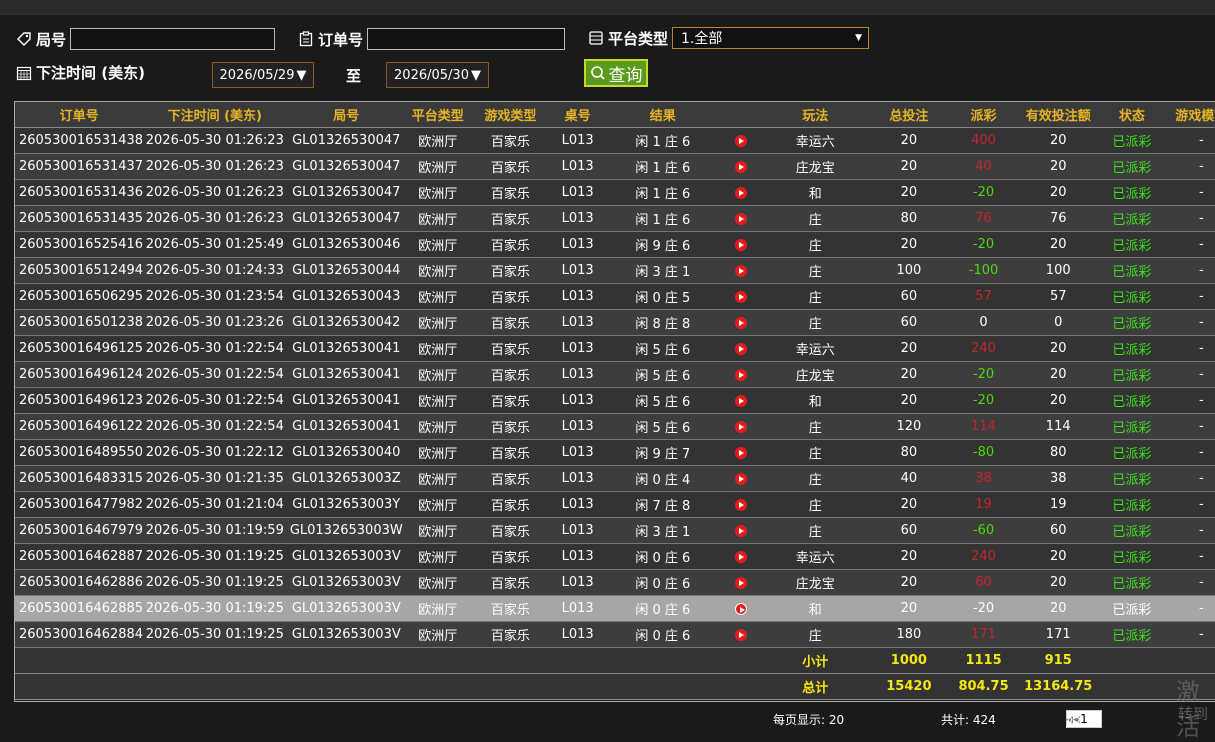  I want to click on col-header-game: 游戏类型, so click(510, 115).